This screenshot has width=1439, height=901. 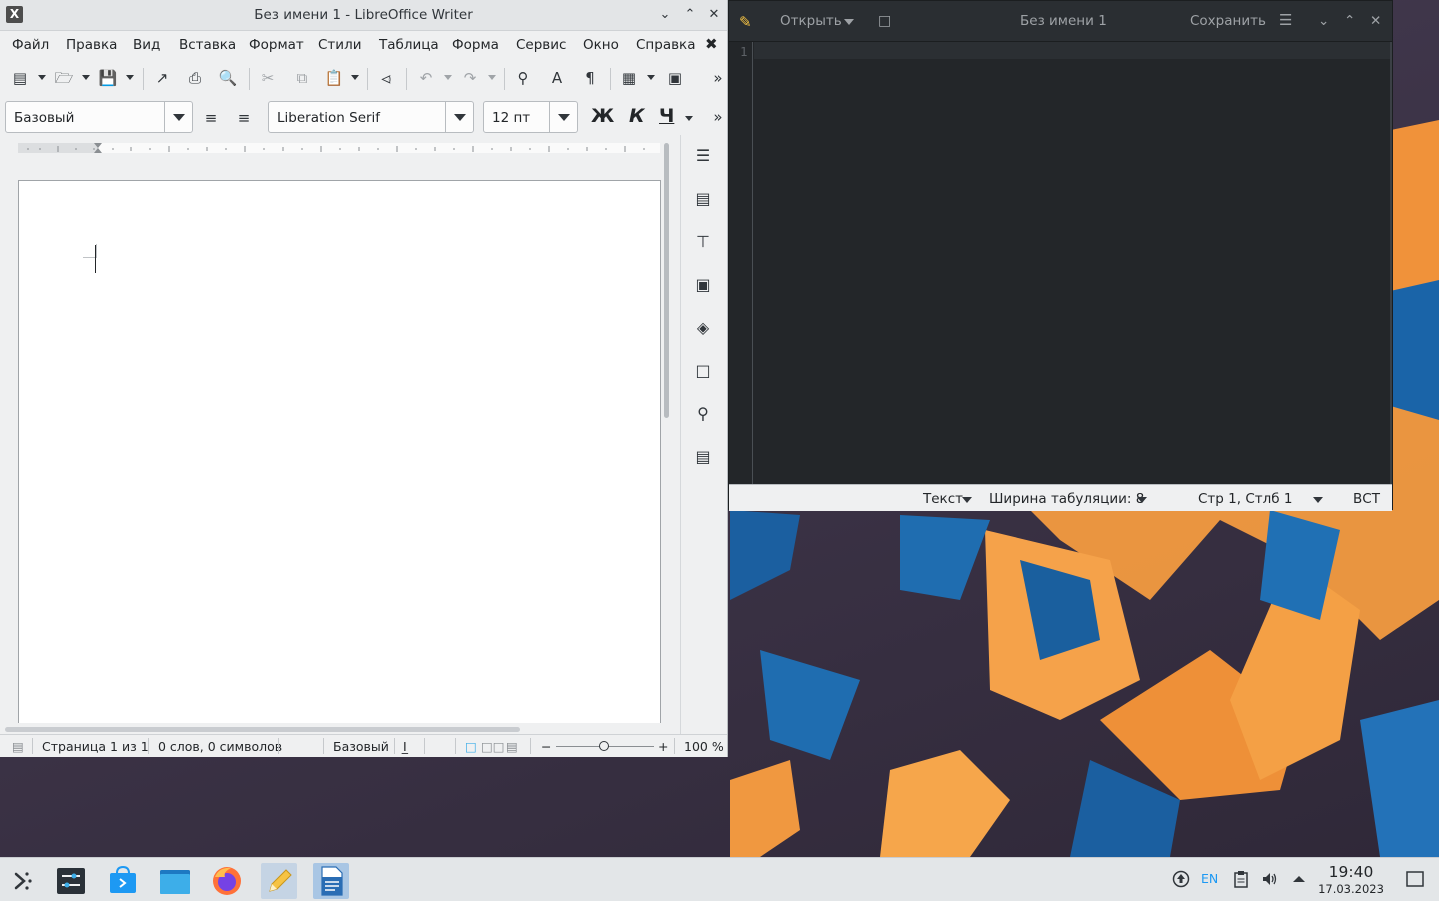 What do you see at coordinates (211, 118) in the screenshot?
I see `update-style-icon: ≡` at bounding box center [211, 118].